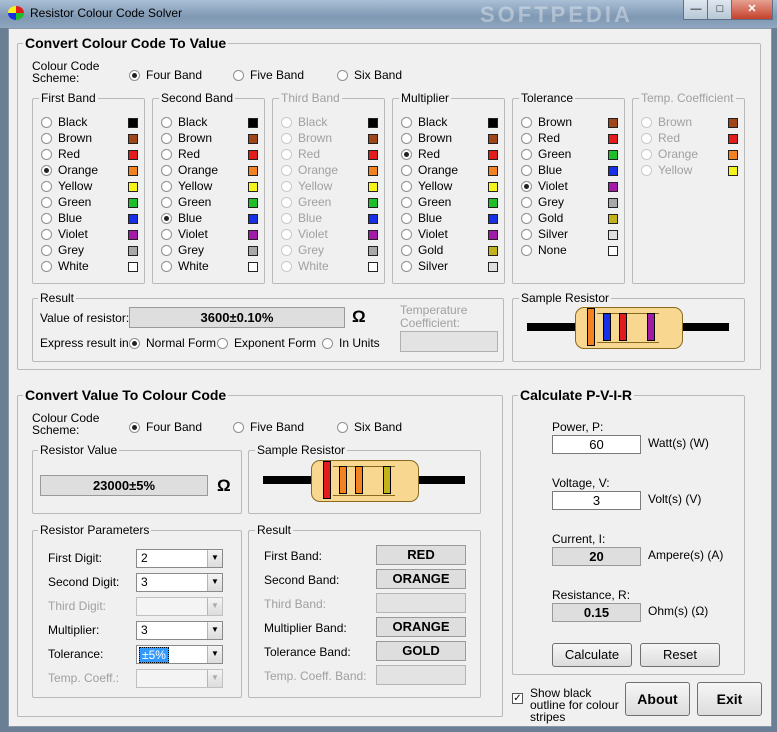  I want to click on band-2-item-7-label: Violet, so click(313, 234).